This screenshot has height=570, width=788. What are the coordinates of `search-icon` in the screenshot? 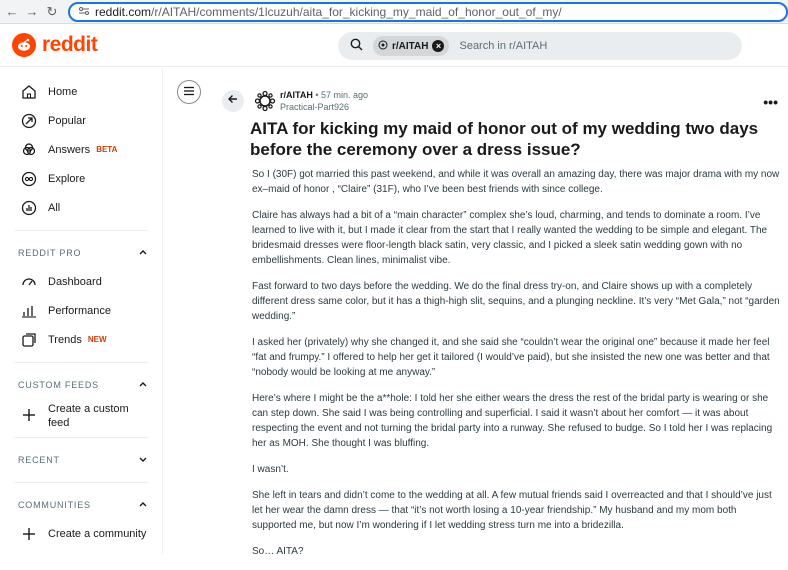 It's located at (356, 46).